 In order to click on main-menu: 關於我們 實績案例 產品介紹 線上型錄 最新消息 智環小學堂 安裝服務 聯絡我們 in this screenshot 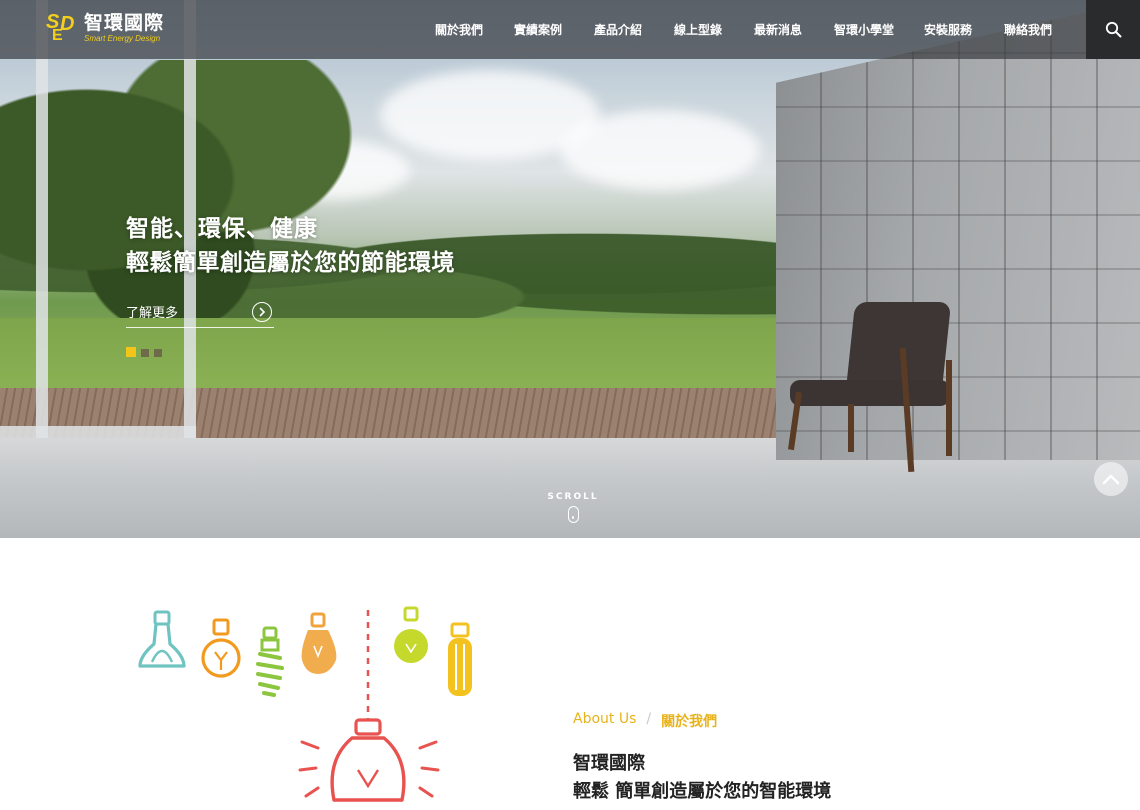, I will do `click(745, 29)`.